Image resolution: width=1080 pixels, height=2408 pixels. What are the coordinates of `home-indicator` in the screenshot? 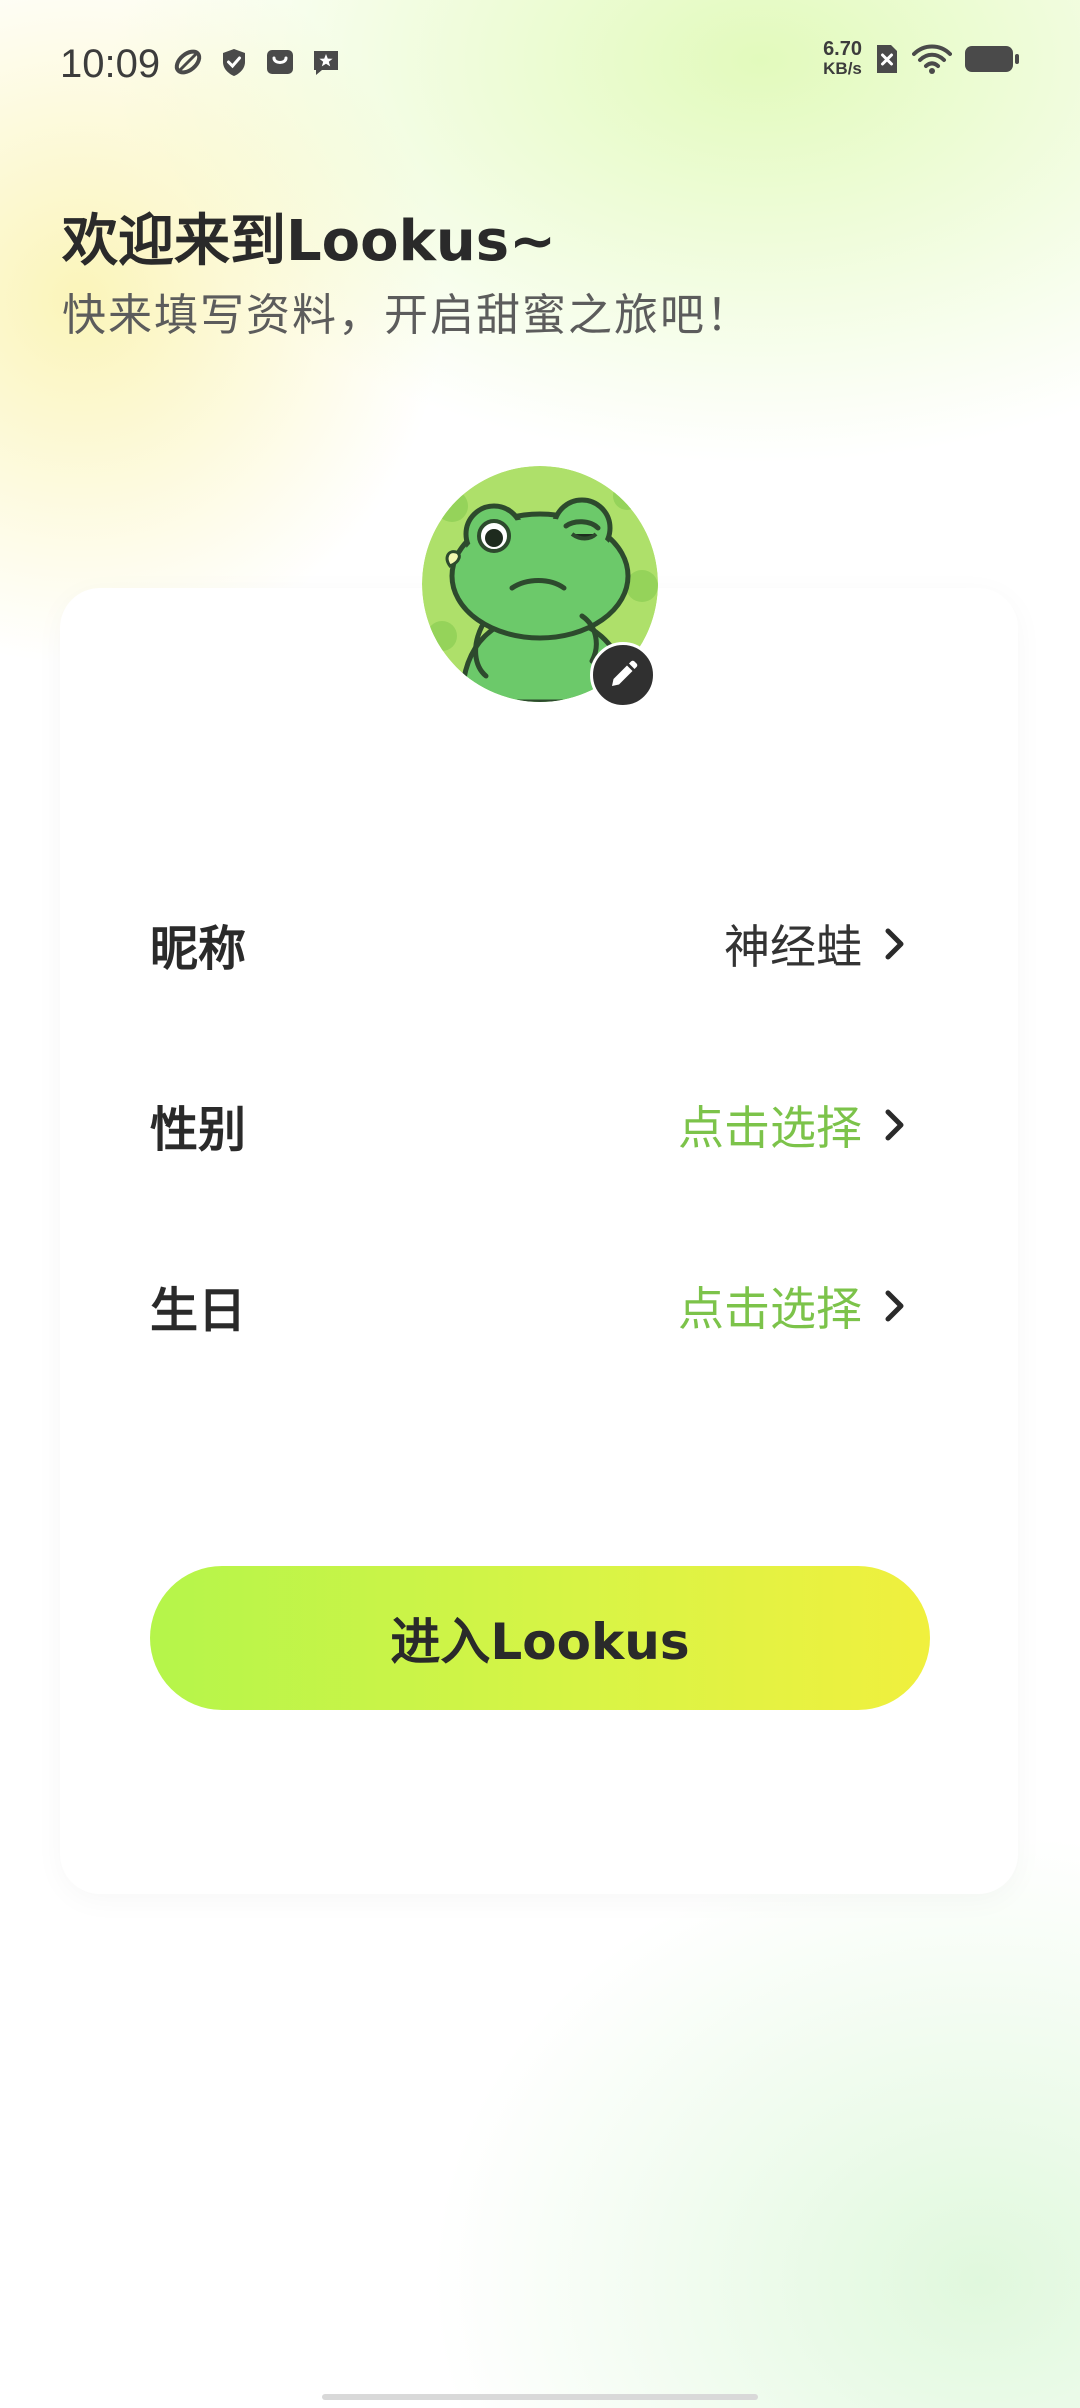 It's located at (540, 2397).